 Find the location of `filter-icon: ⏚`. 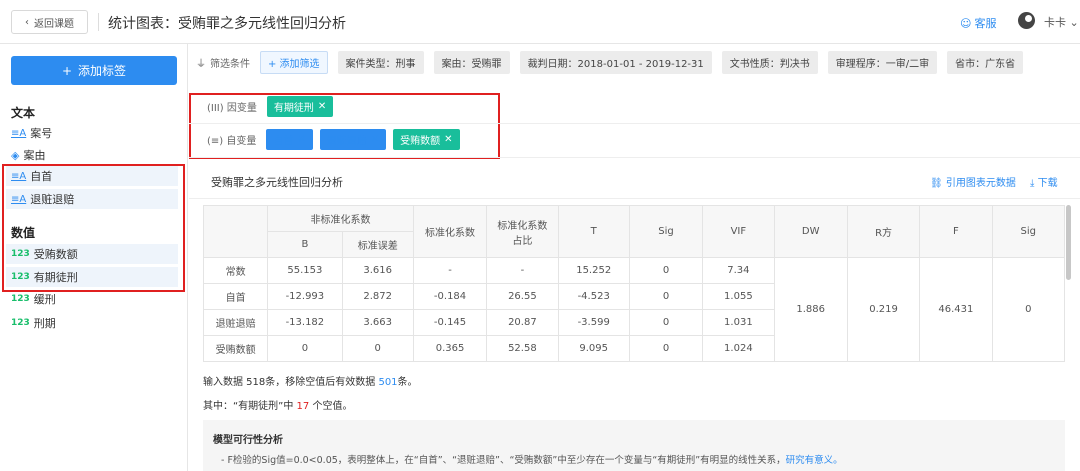

filter-icon: ⏚ is located at coordinates (201, 64).